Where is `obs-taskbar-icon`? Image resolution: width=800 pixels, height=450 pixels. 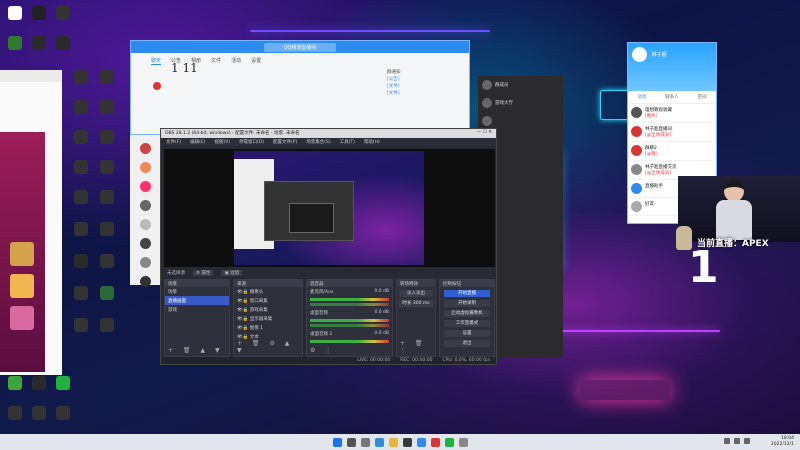
obs-taskbar-icon is located at coordinates (407, 442).